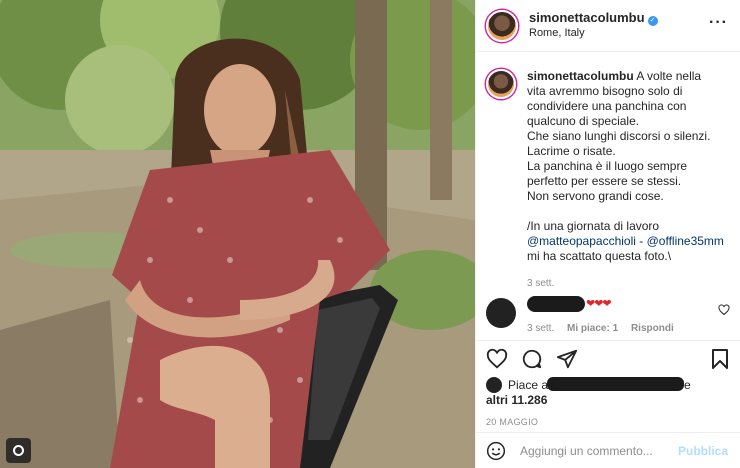  Describe the element at coordinates (605, 91) in the screenshot. I see `caption-line: vita avremmo bisogno solo di` at that location.